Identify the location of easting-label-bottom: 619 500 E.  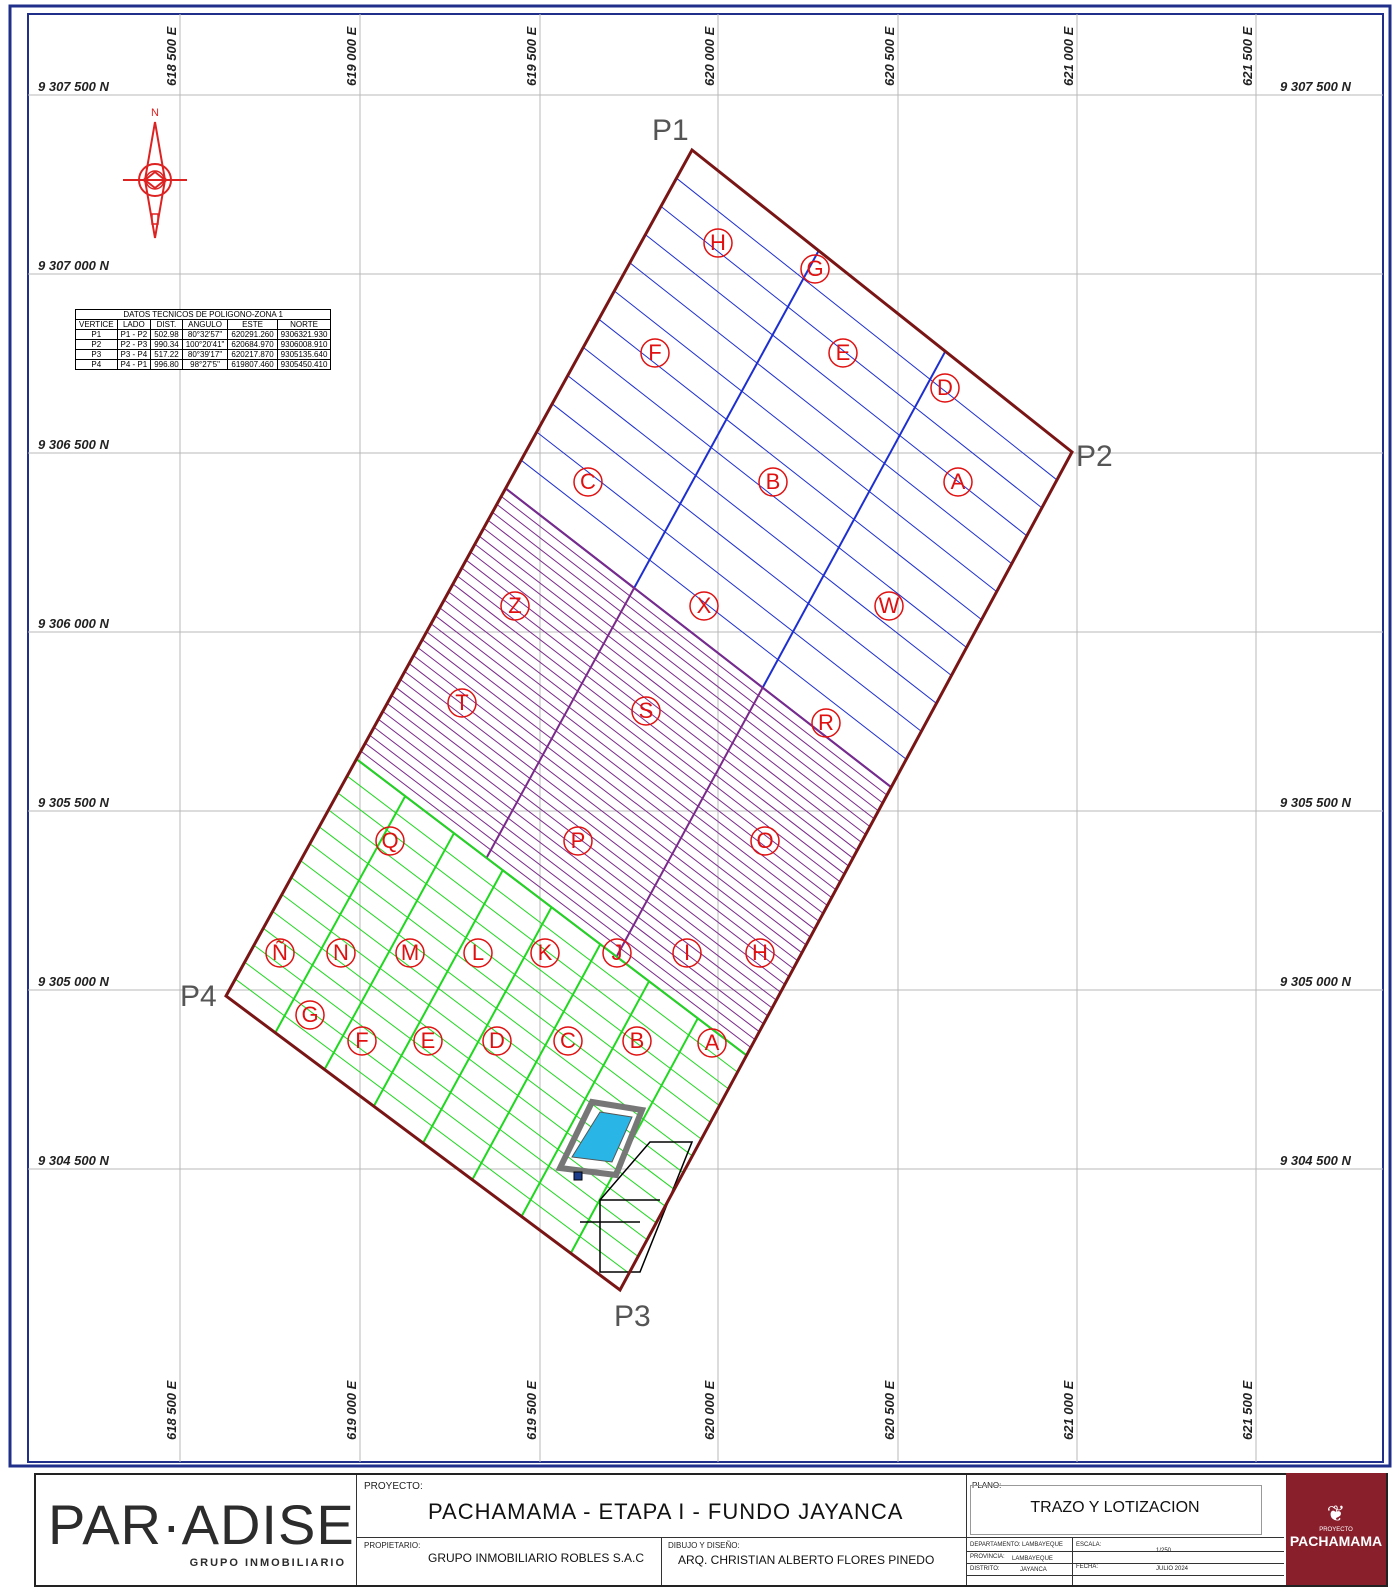
(531, 1410).